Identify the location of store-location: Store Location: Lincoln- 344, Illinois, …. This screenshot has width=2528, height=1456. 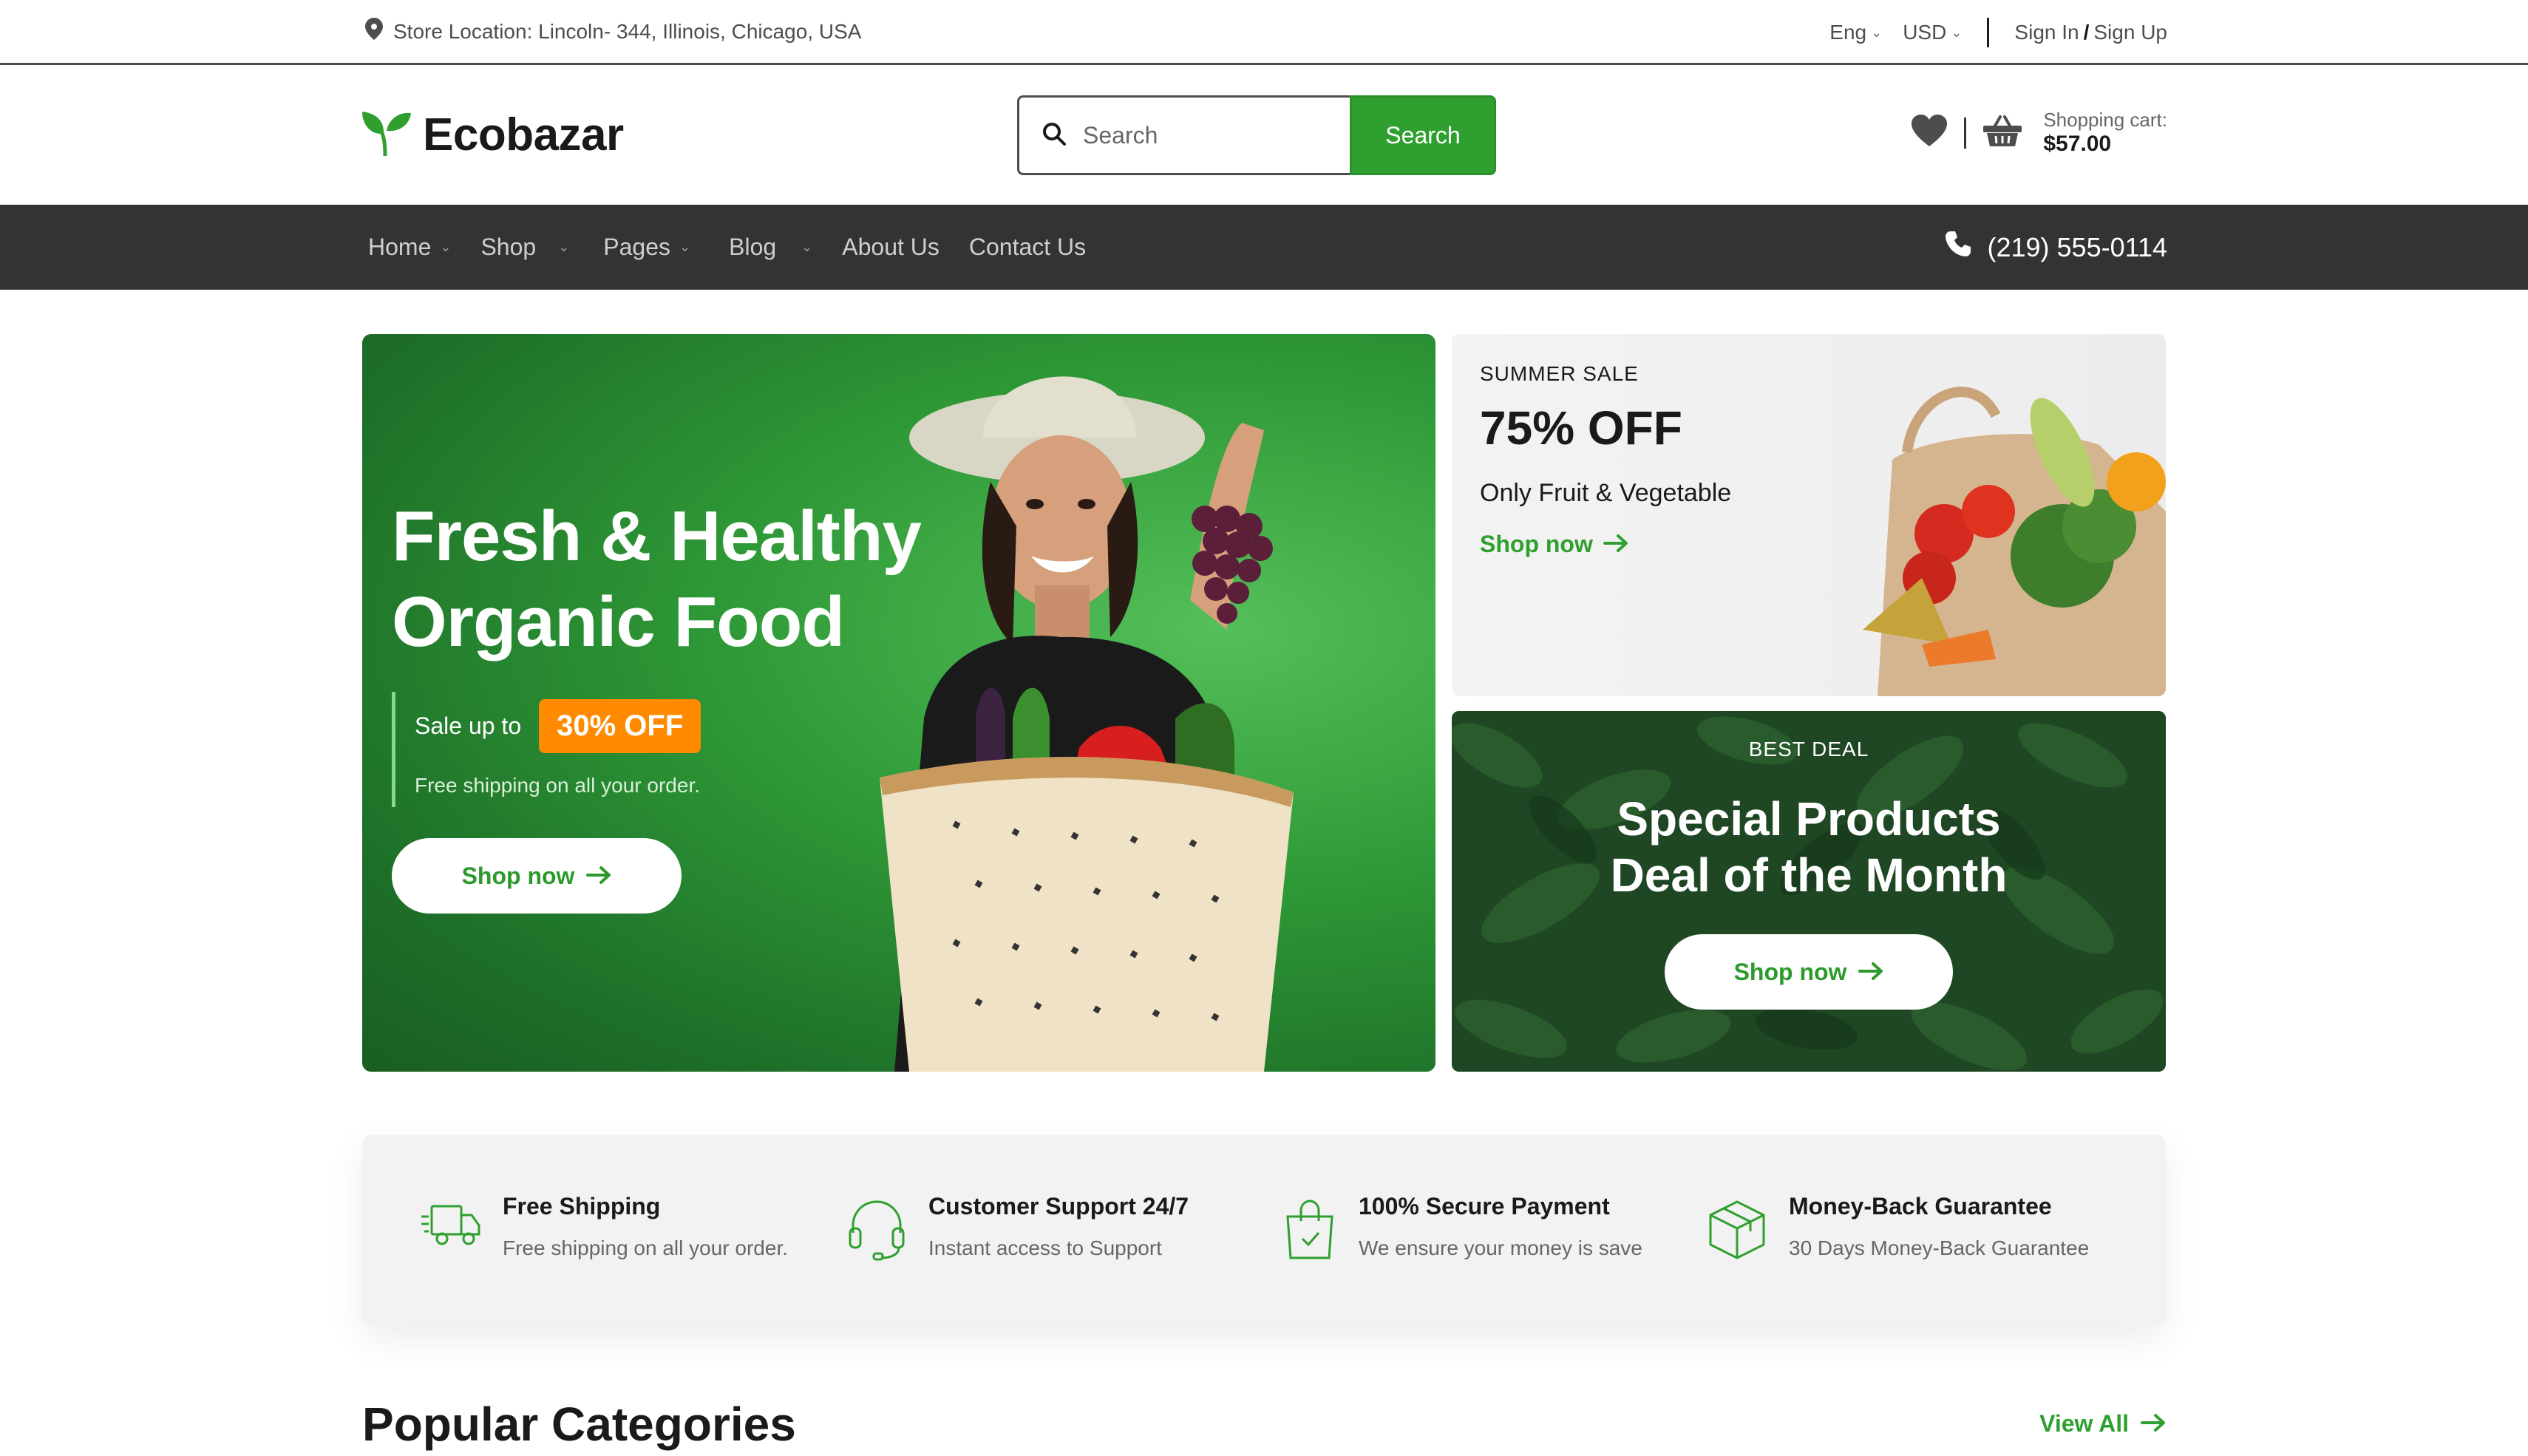
(613, 31).